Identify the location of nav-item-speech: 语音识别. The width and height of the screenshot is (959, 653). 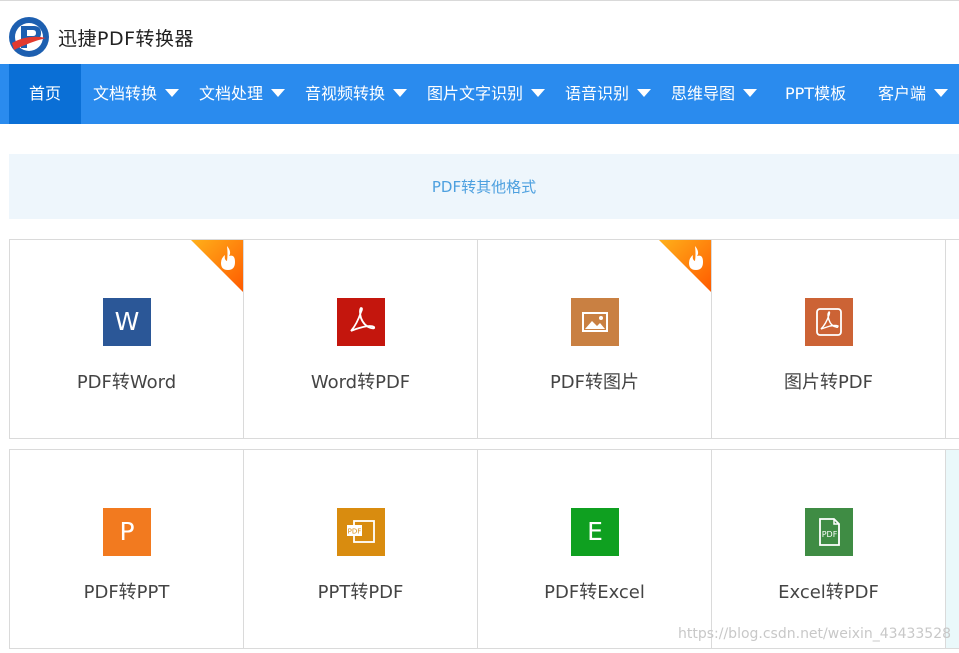
(608, 94).